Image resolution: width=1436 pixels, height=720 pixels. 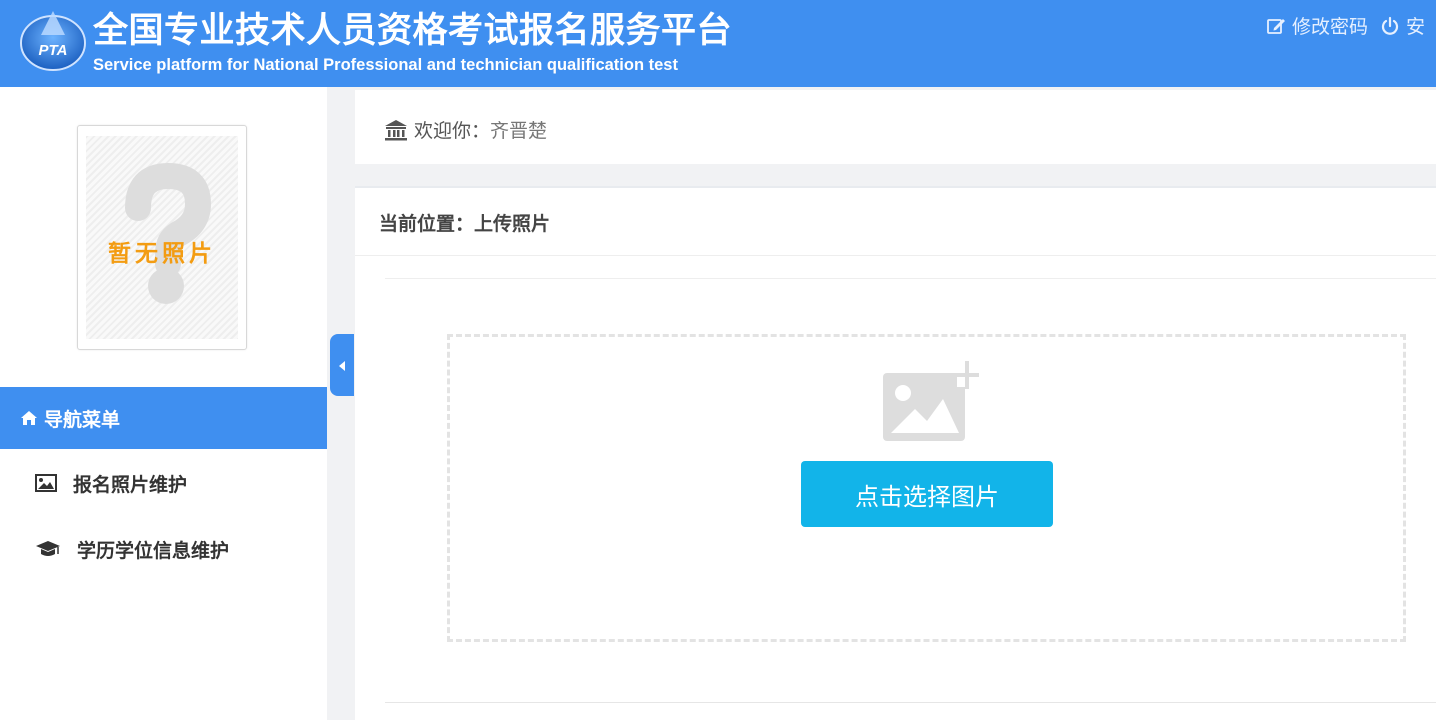 I want to click on logout-link: 安, so click(x=1402, y=25).